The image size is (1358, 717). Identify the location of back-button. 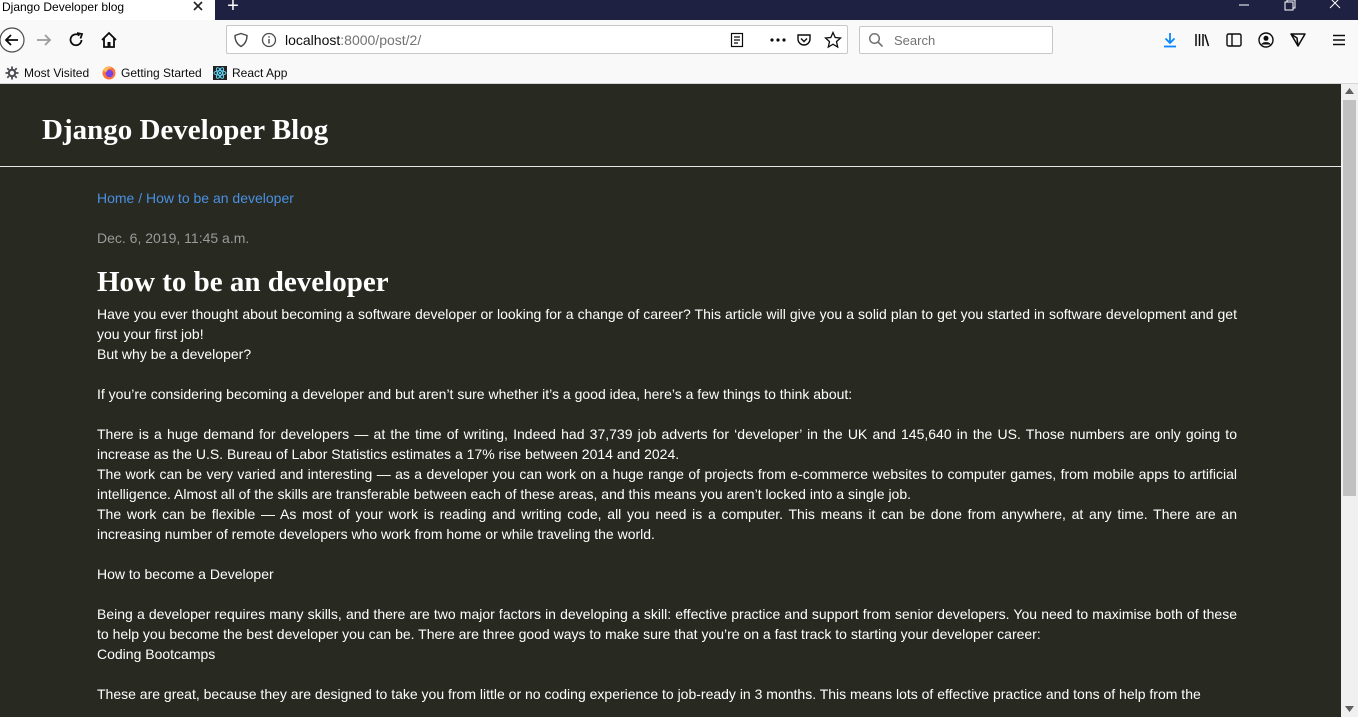
(13, 40).